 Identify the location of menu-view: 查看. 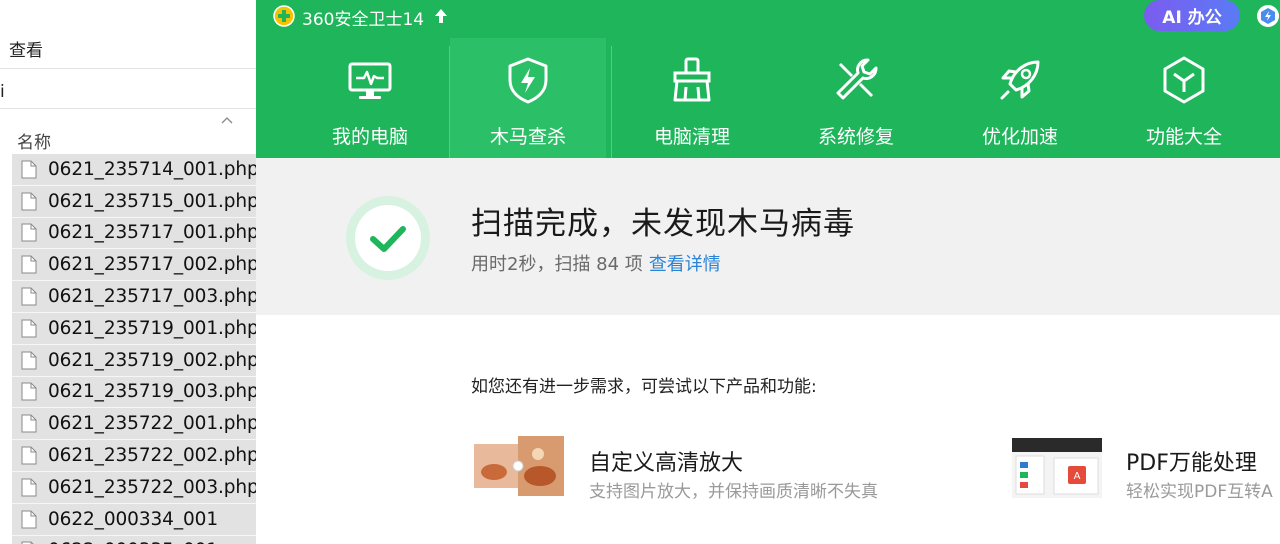
(26, 48).